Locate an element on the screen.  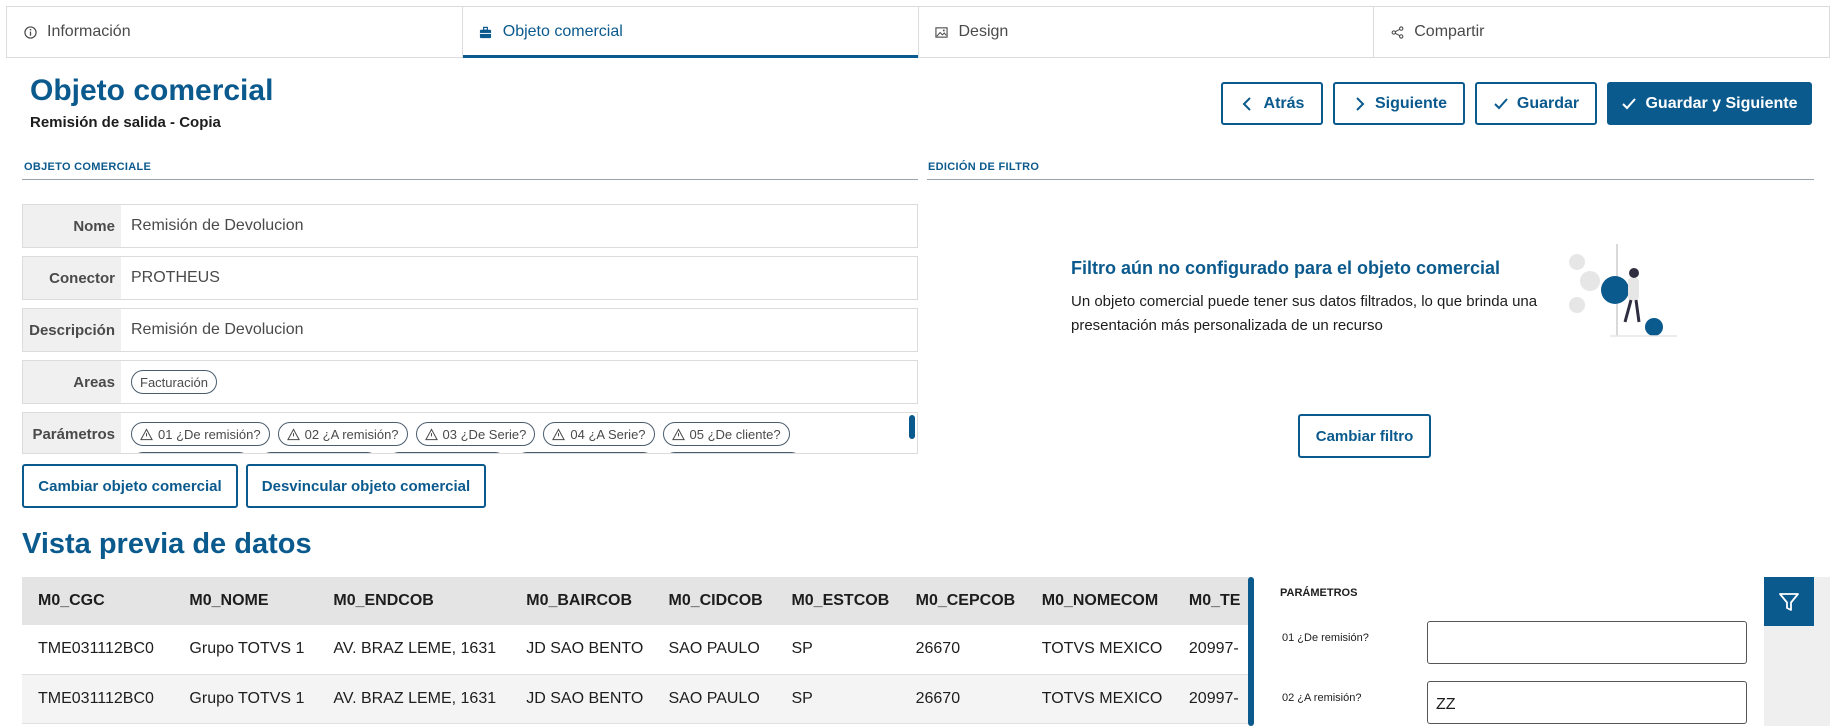
column-header: M0_ESTCOB is located at coordinates (837, 601).